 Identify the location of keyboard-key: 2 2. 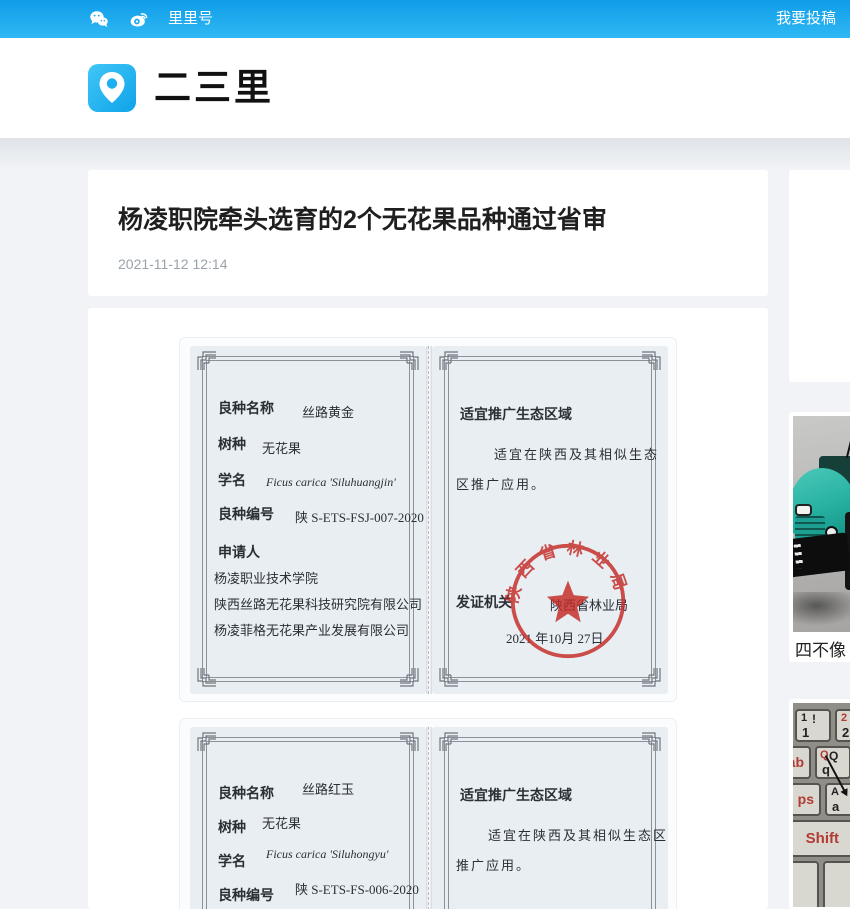
(842, 725).